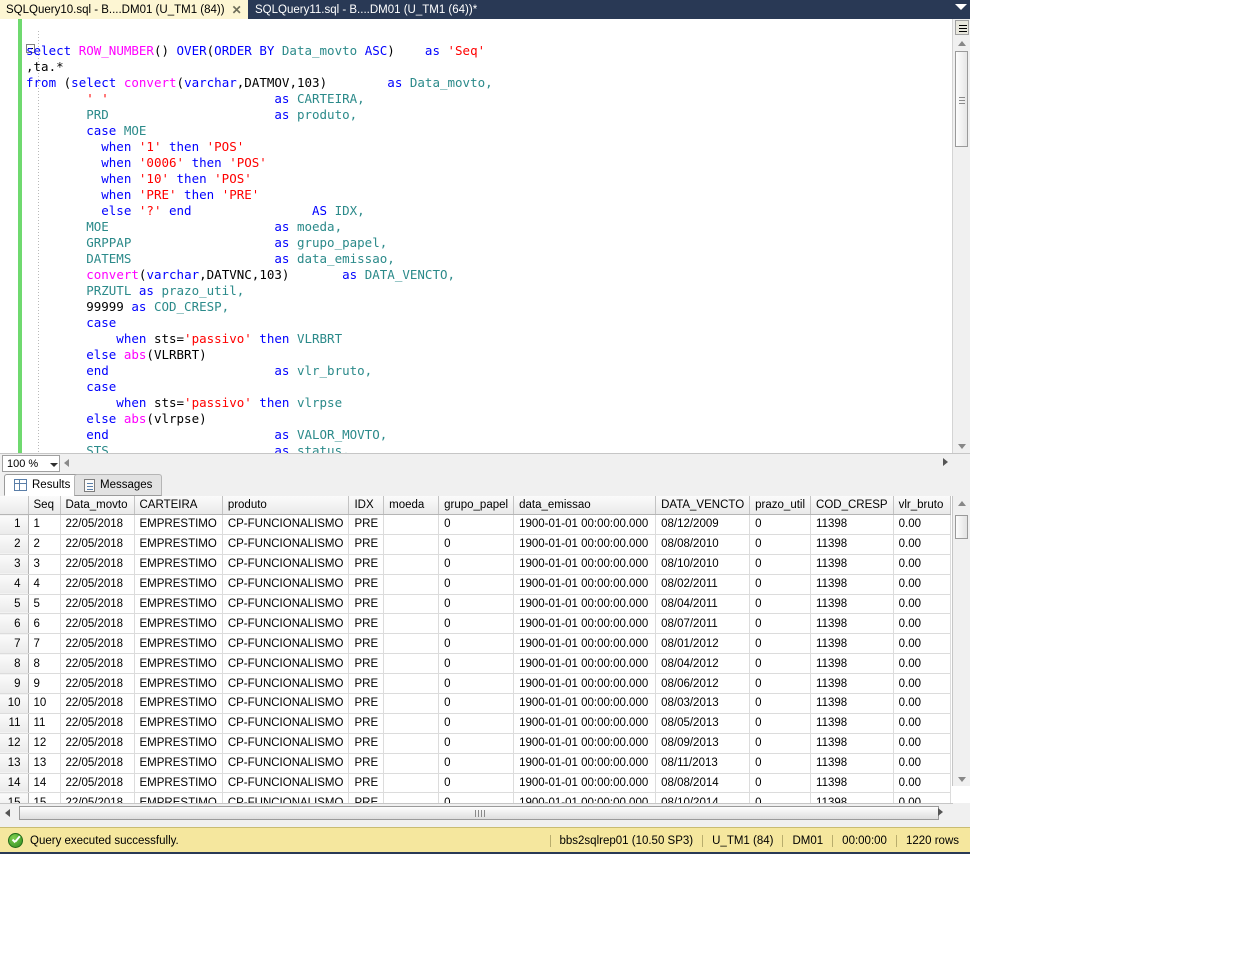  Describe the element at coordinates (703, 783) in the screenshot. I see `cell-data_vencto: 08/08/2014` at that location.